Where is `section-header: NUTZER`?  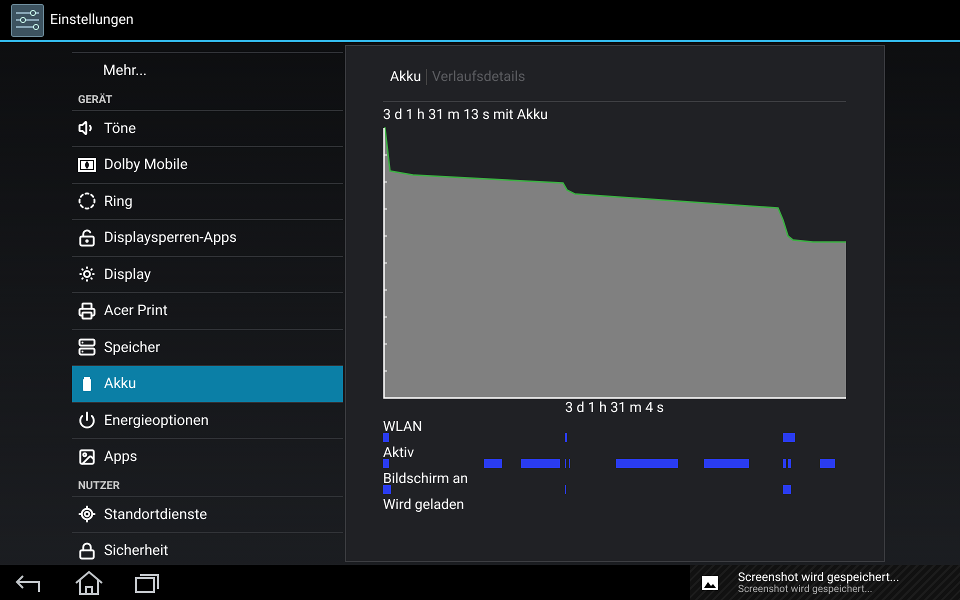 section-header: NUTZER is located at coordinates (99, 486).